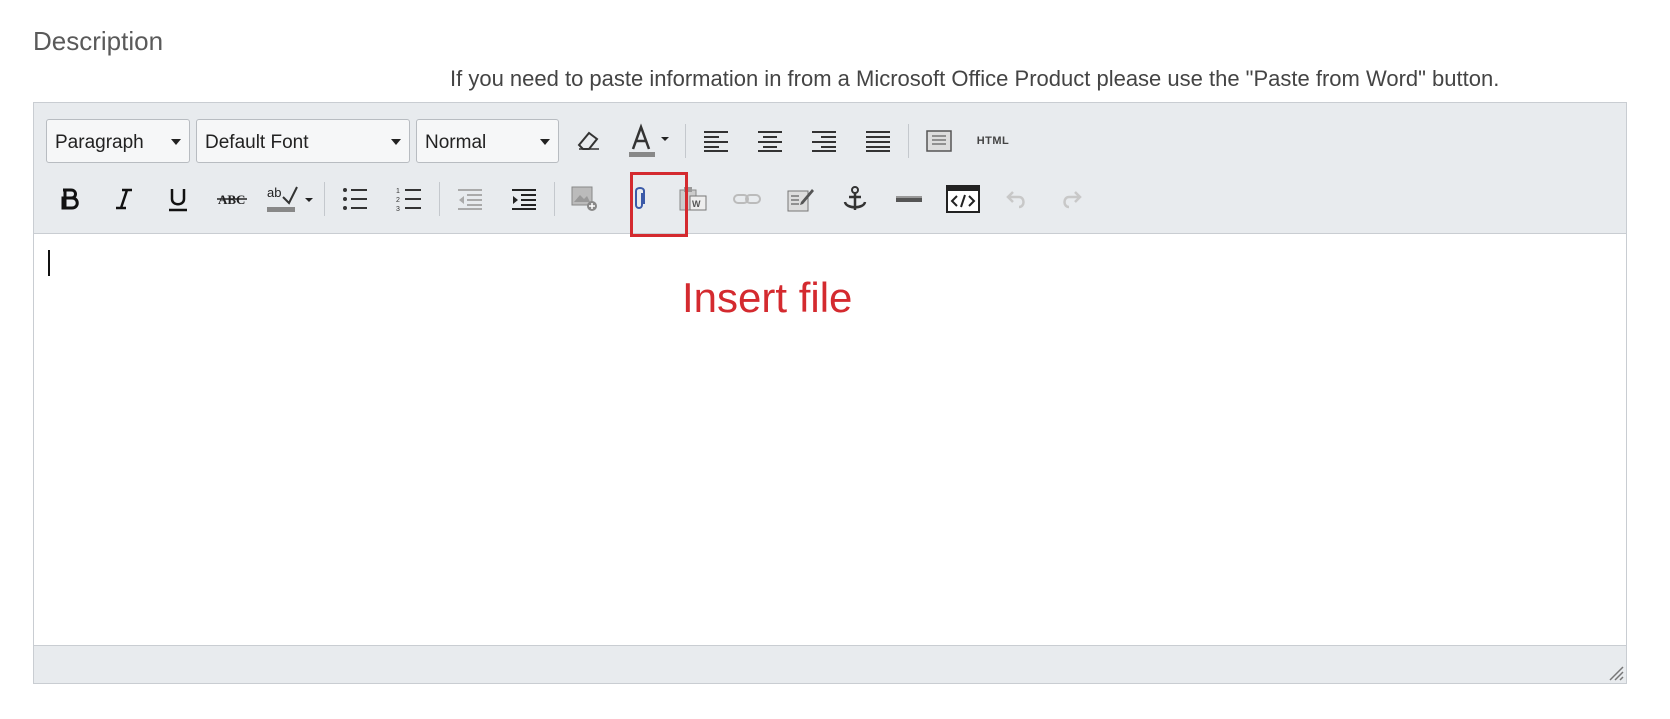 This screenshot has width=1670, height=719. Describe the element at coordinates (830, 664) in the screenshot. I see `editor-status-bar` at that location.